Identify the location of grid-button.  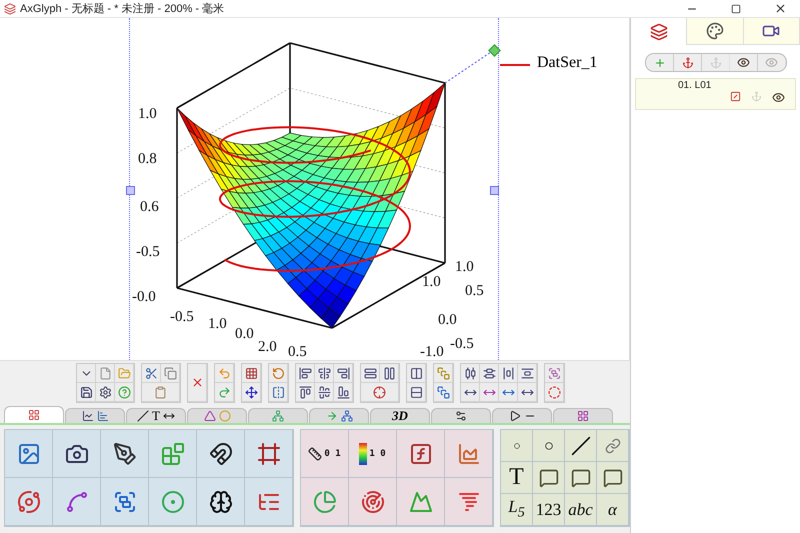
(251, 373).